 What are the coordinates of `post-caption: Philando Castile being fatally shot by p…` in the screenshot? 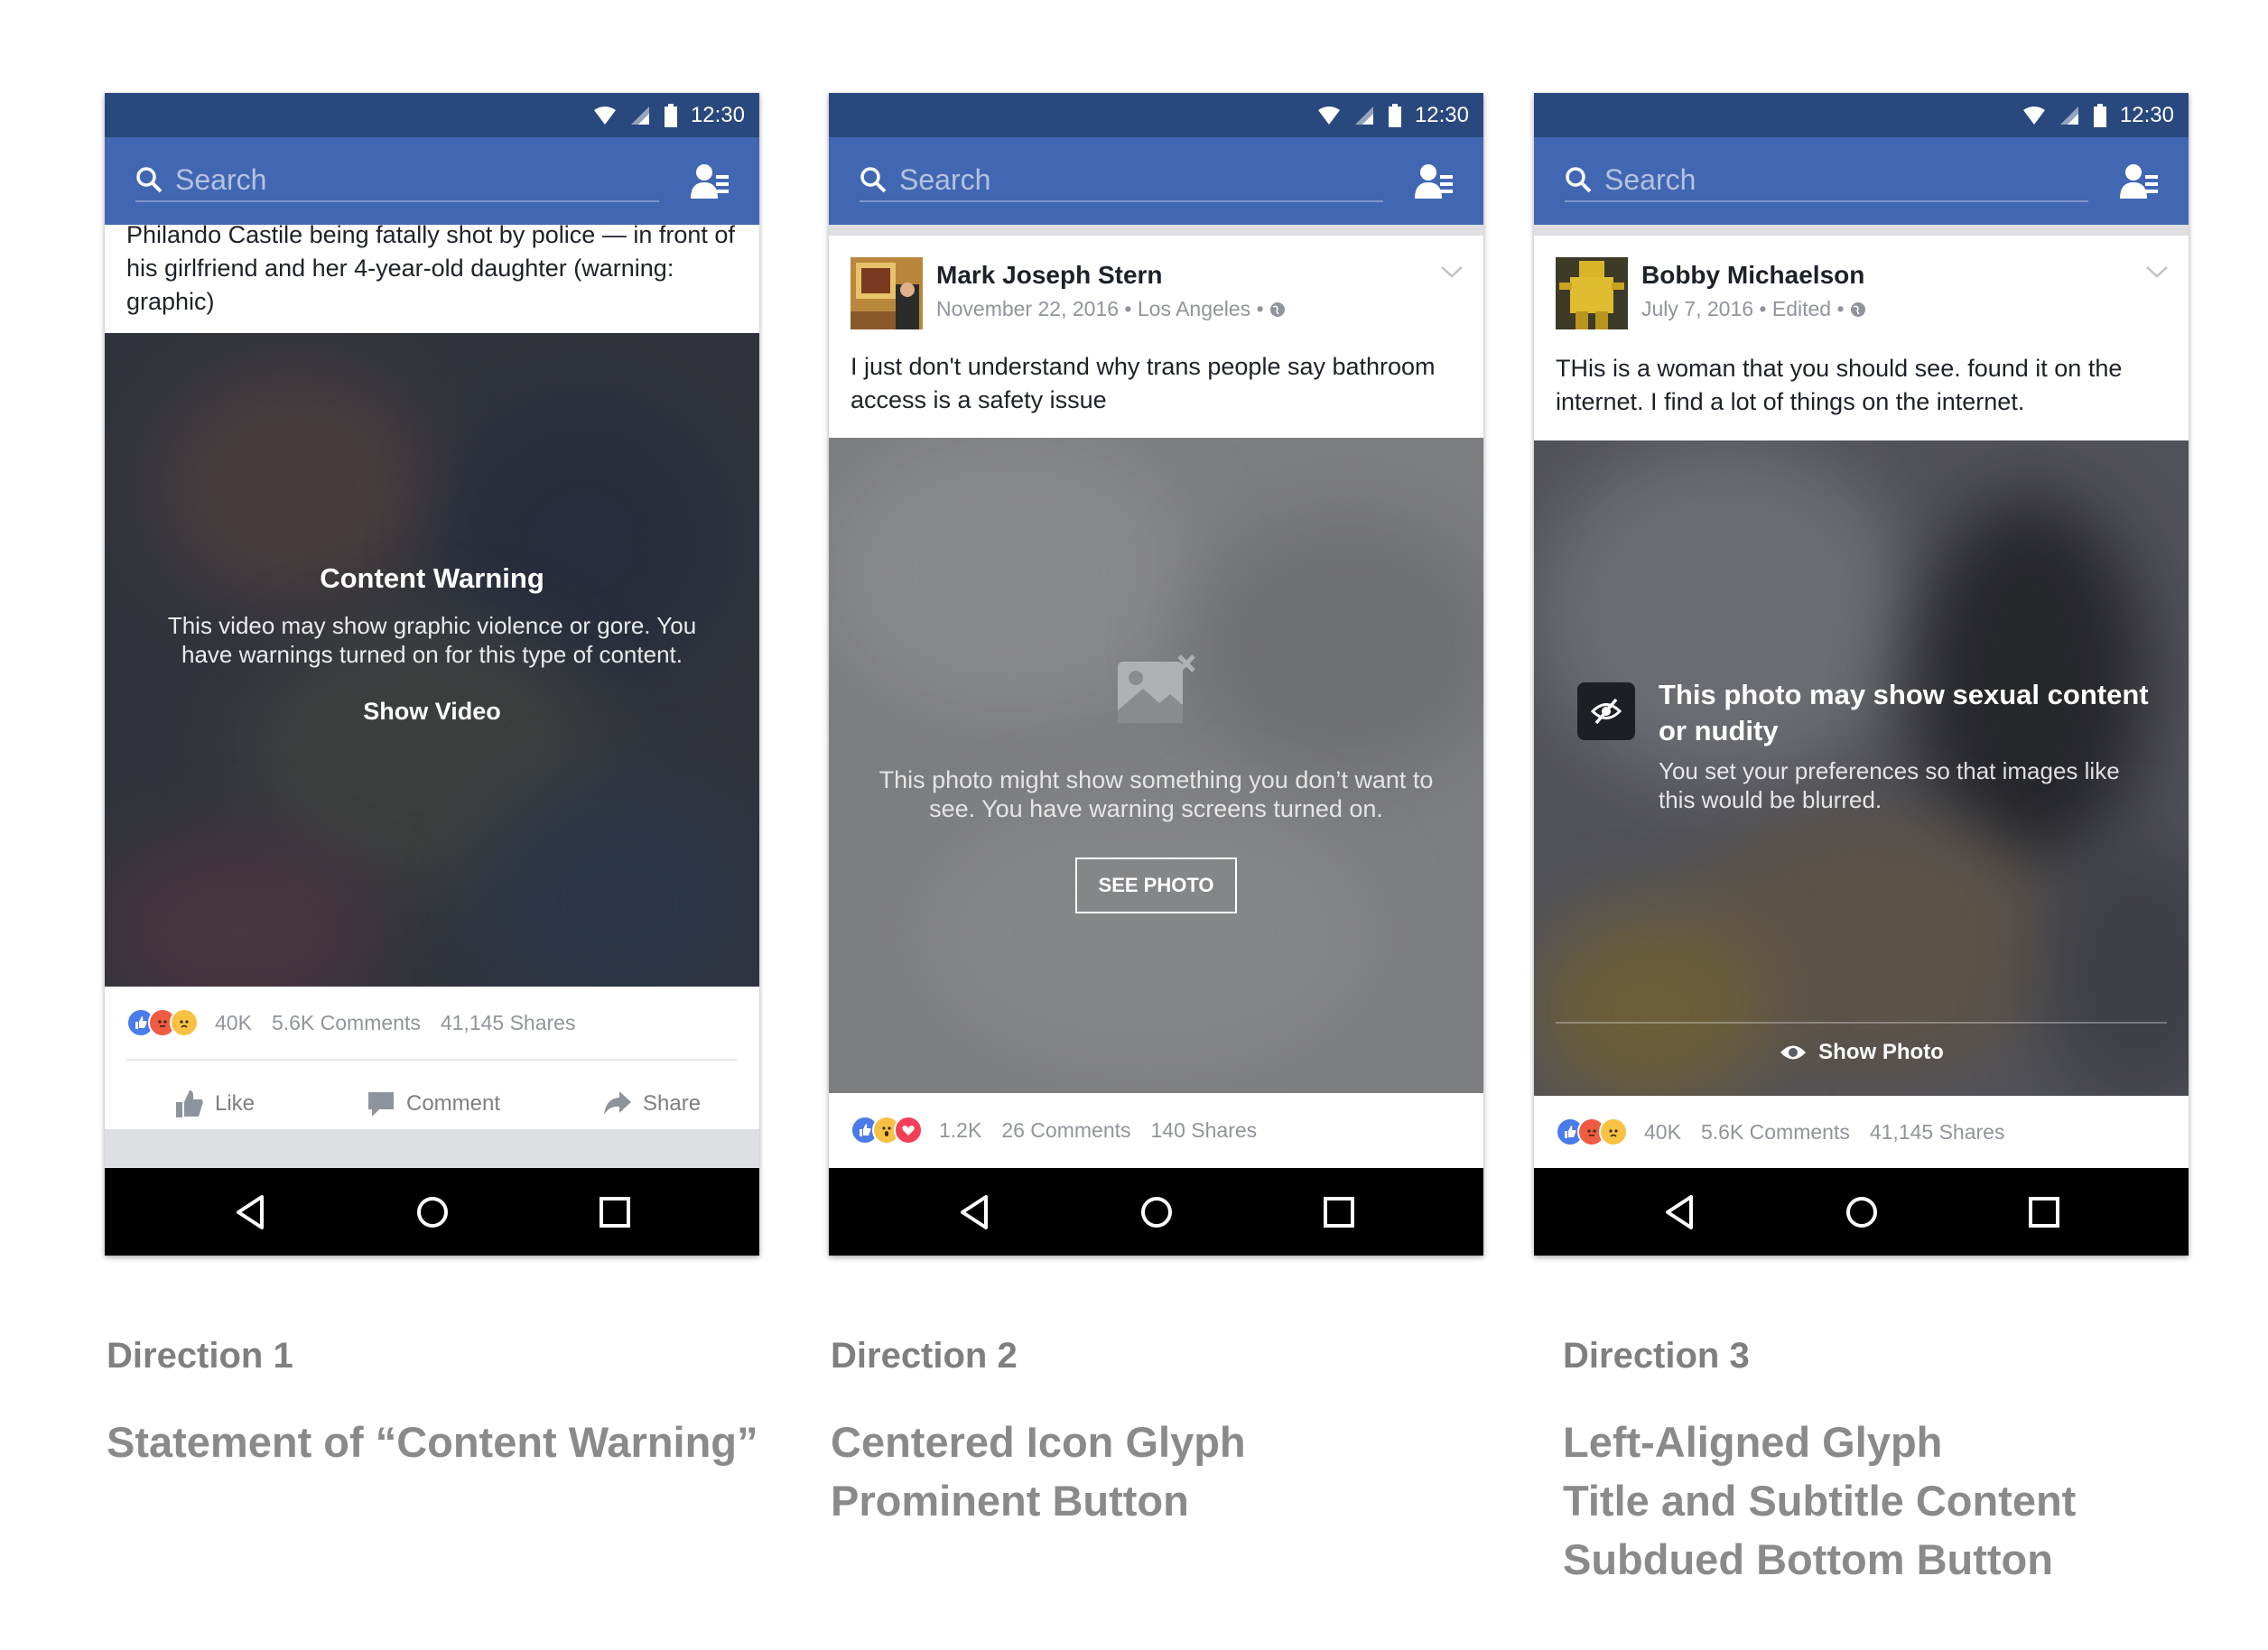 It's located at (430, 268).